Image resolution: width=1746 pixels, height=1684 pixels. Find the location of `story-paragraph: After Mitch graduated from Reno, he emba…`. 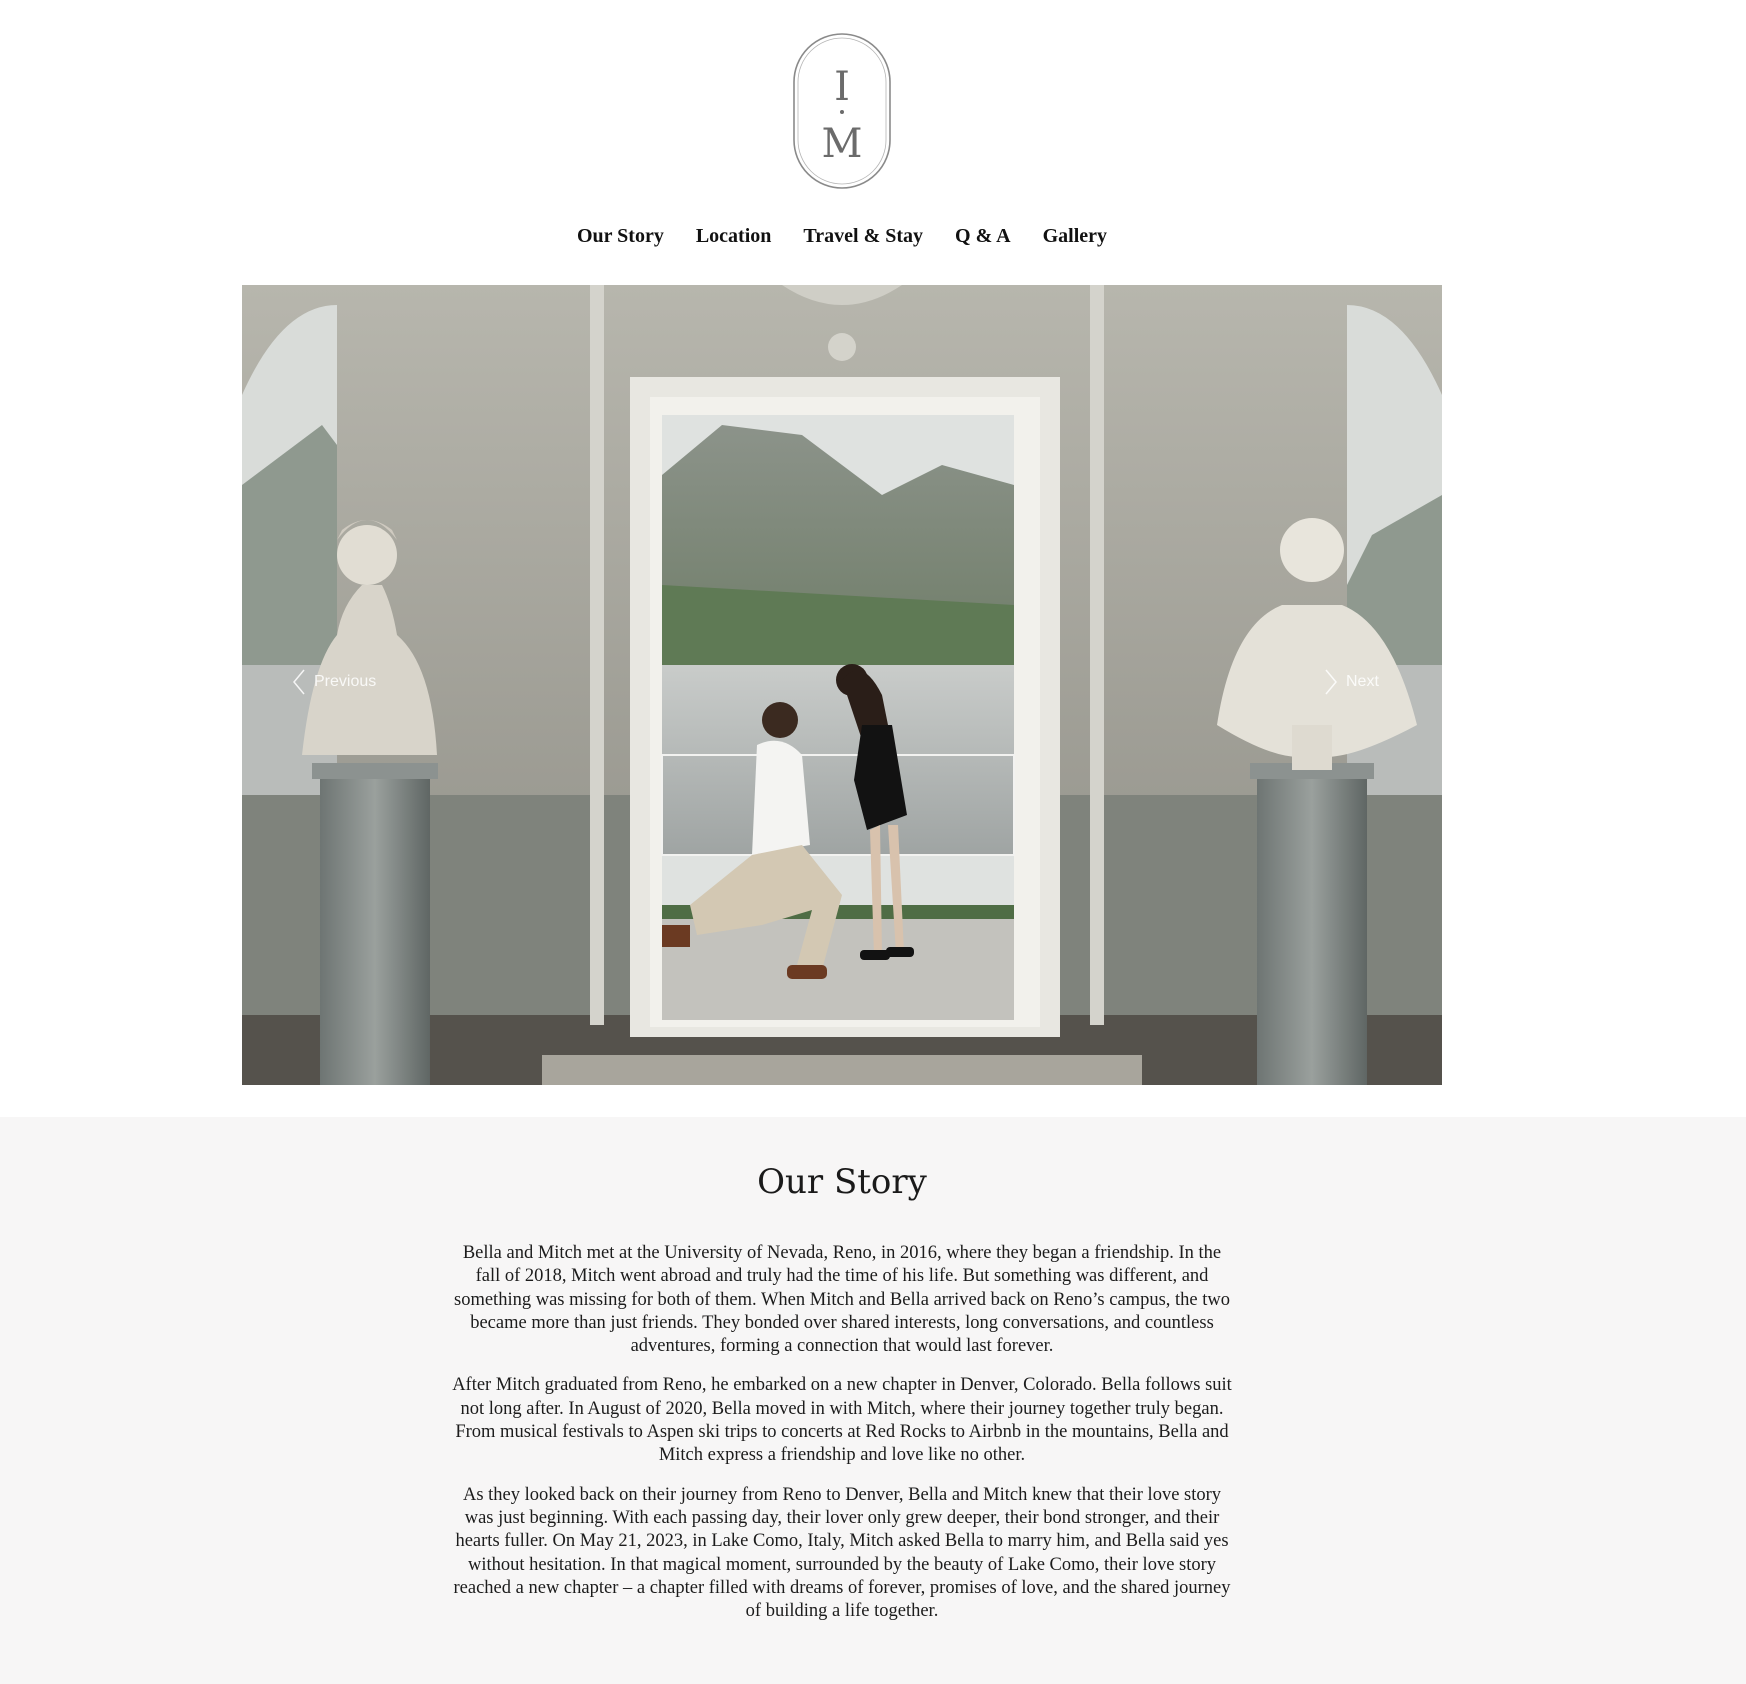

story-paragraph: After Mitch graduated from Reno, he emba… is located at coordinates (842, 1420).